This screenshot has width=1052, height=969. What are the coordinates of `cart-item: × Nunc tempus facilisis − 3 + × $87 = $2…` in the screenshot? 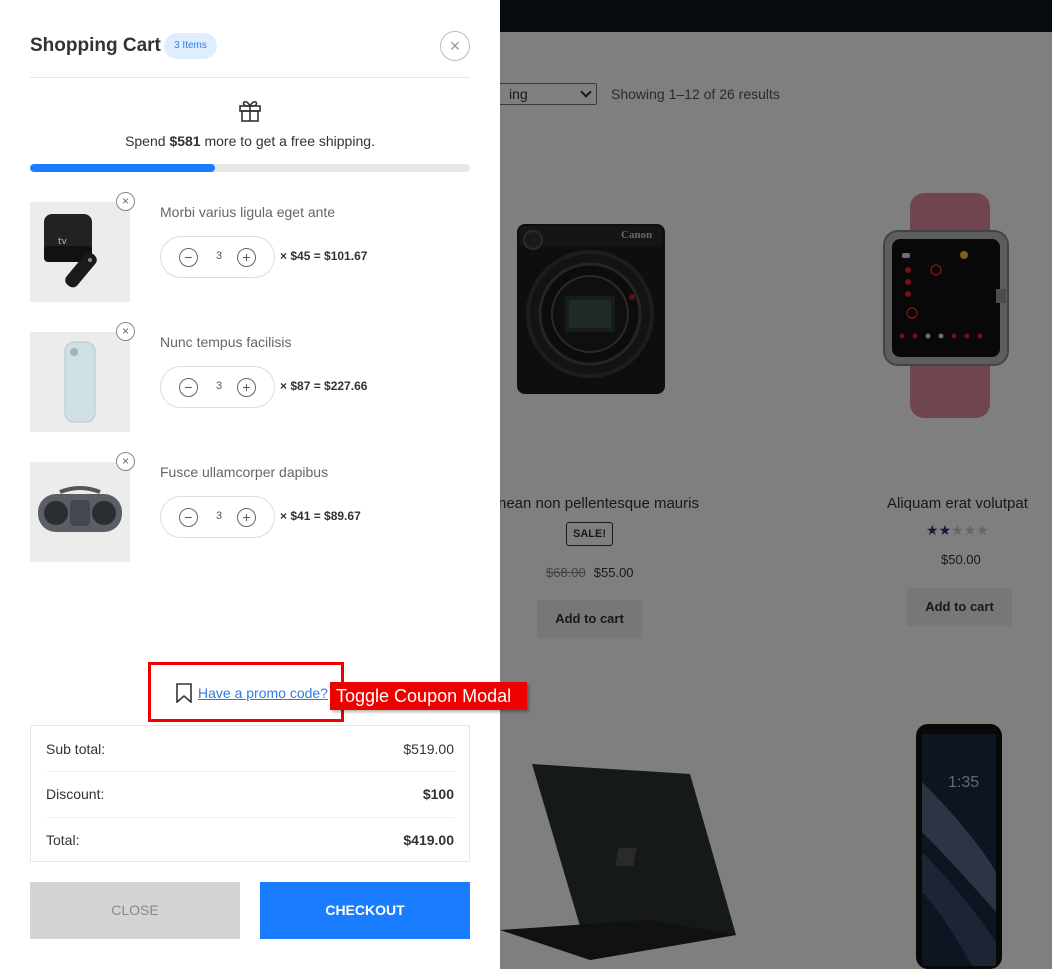 It's located at (250, 377).